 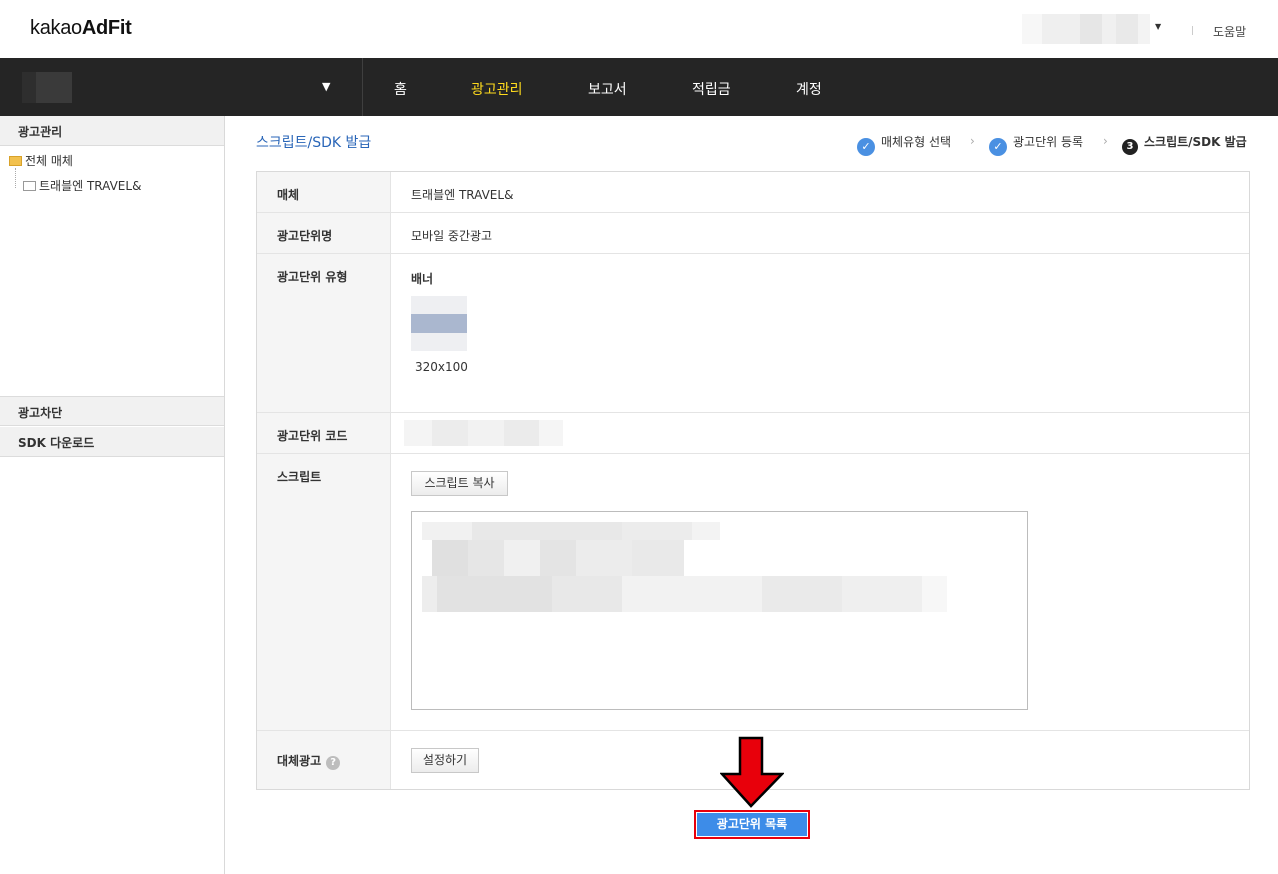 I want to click on unit-size: 320x100, so click(x=441, y=367).